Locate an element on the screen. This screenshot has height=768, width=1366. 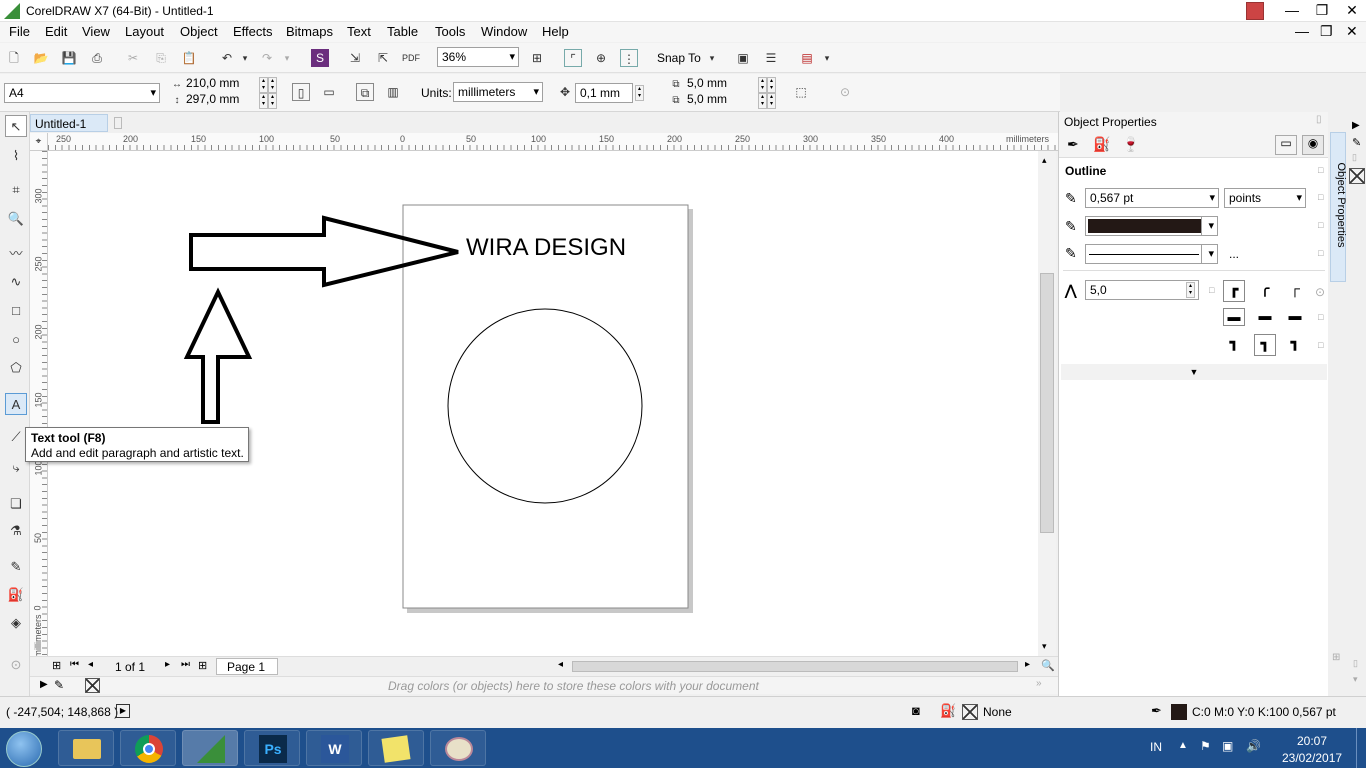
transparency-tab-icon: 🍷 is located at coordinates (1130, 144).